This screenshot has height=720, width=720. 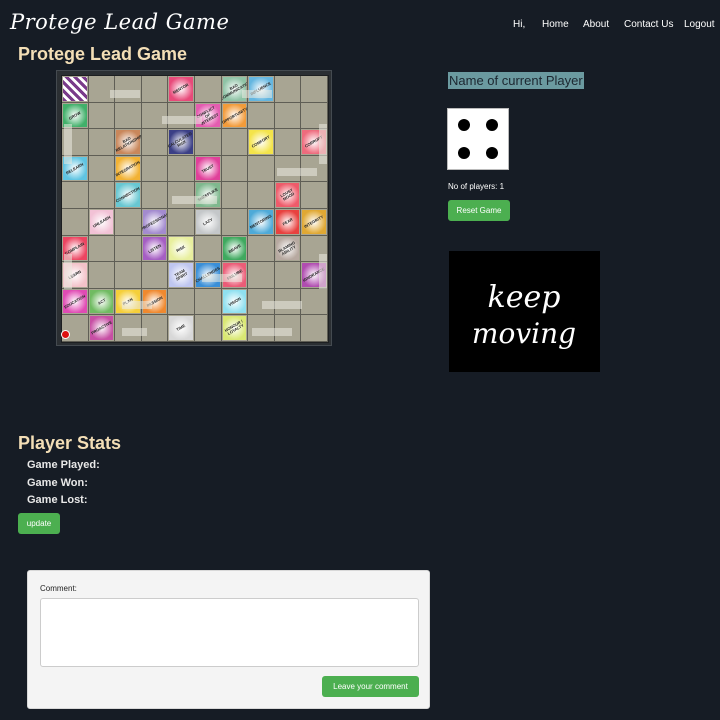 What do you see at coordinates (524, 297) in the screenshot?
I see `motto-line-1: keep` at bounding box center [524, 297].